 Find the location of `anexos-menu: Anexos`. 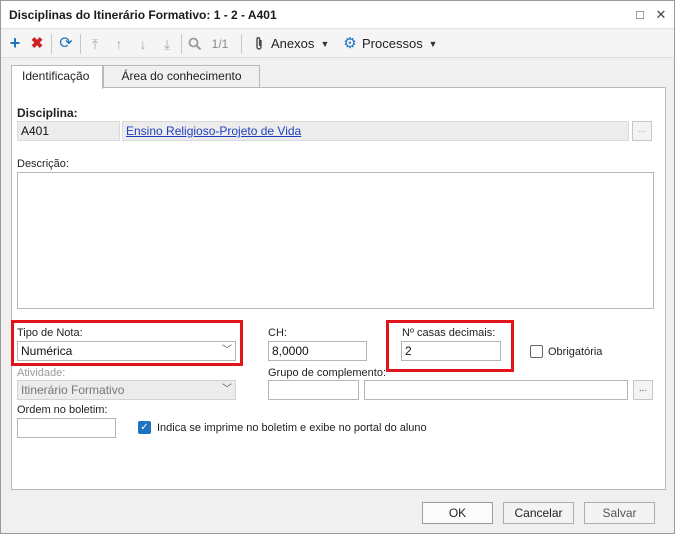

anexos-menu: Anexos is located at coordinates (293, 44).